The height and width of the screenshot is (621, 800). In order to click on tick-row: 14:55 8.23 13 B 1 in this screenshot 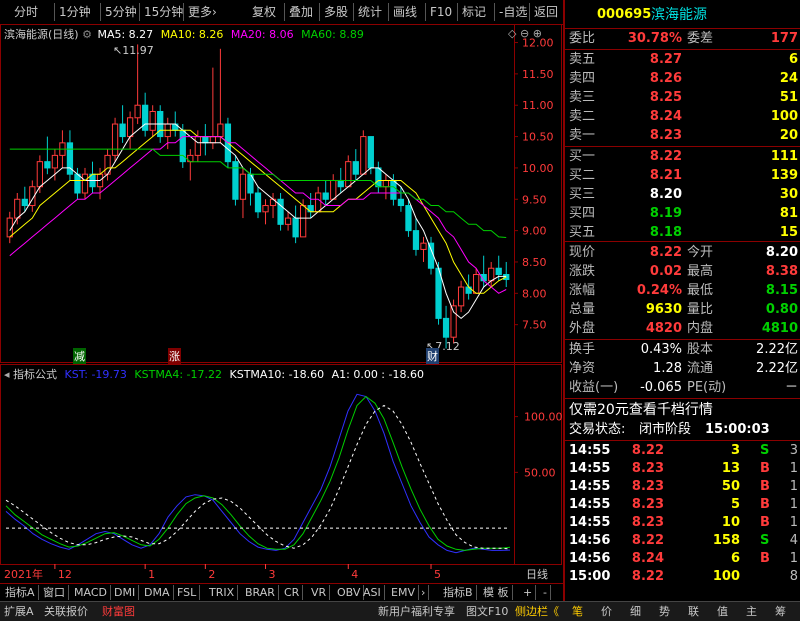, I will do `click(682, 469)`.